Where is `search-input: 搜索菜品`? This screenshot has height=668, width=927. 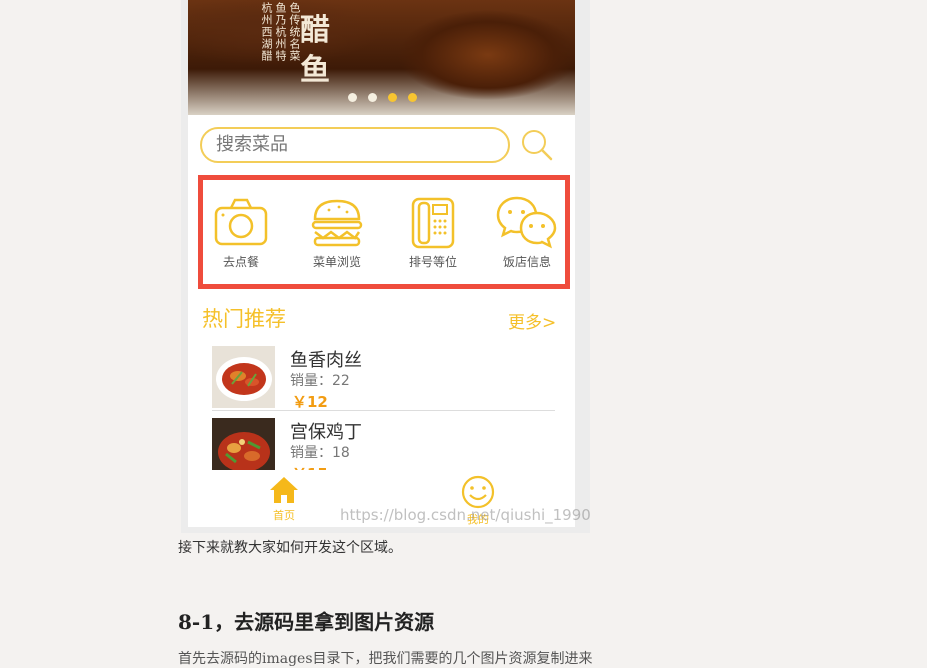
search-input: 搜索菜品 is located at coordinates (355, 145).